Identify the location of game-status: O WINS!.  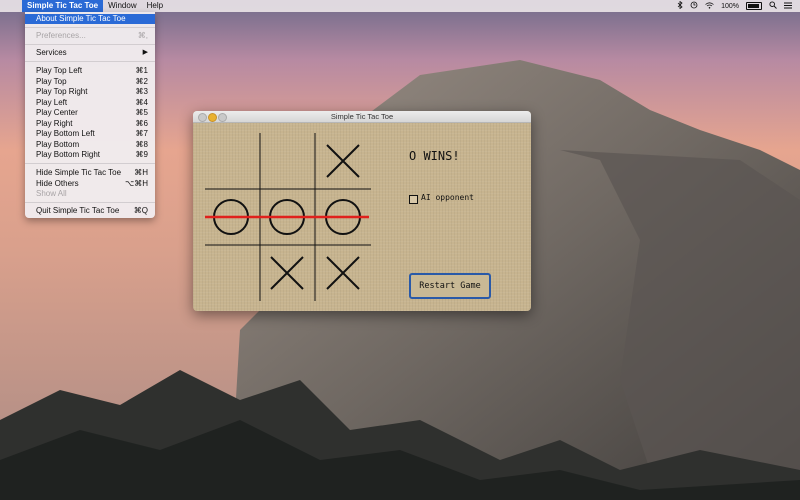
(434, 156).